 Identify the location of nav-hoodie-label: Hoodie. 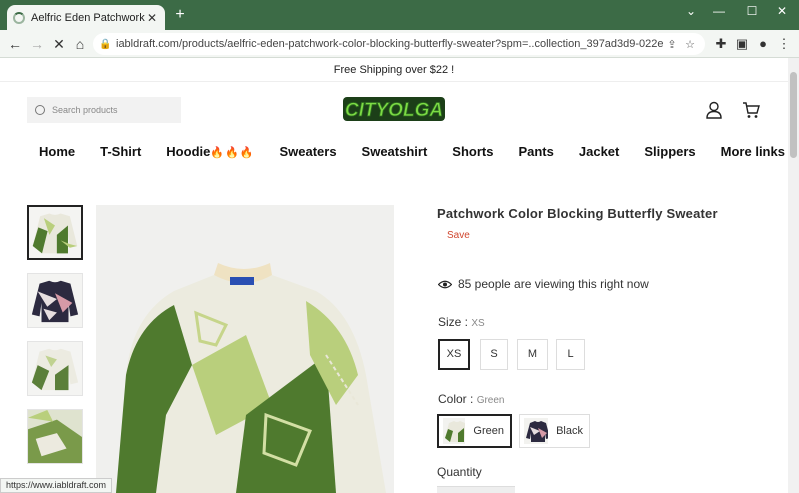
(188, 151).